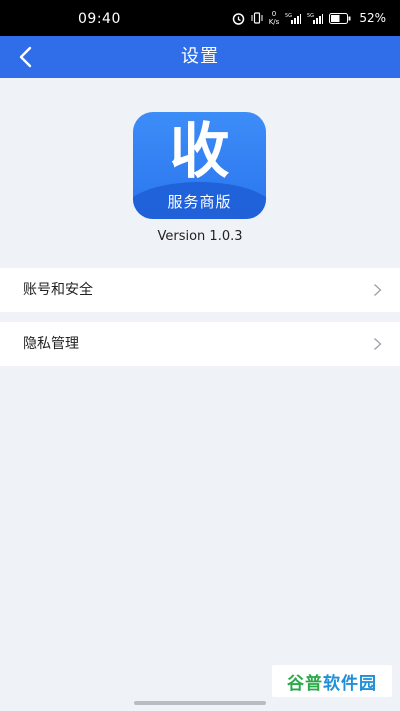 The height and width of the screenshot is (711, 400). Describe the element at coordinates (200, 703) in the screenshot. I see `home-indicator` at that location.